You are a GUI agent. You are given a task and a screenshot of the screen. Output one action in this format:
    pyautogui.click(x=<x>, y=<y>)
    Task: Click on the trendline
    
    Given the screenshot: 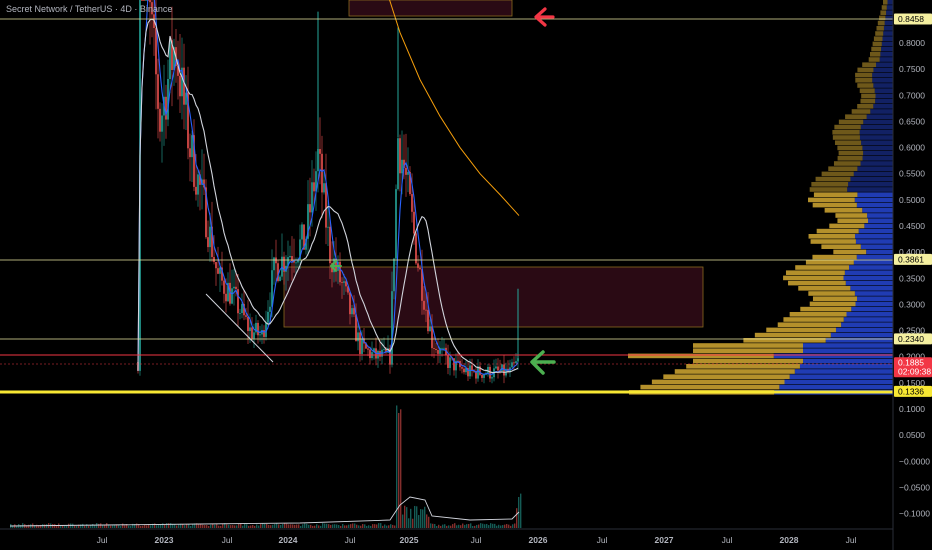 What is the action you would take?
    pyautogui.click(x=239, y=328)
    